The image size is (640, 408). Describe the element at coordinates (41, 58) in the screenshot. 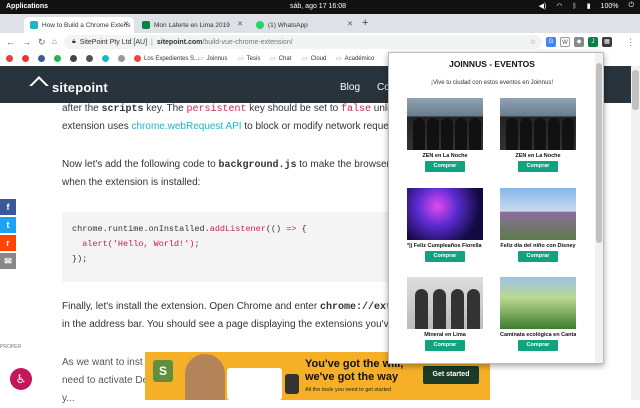

I see `bookmark-facebook` at that location.